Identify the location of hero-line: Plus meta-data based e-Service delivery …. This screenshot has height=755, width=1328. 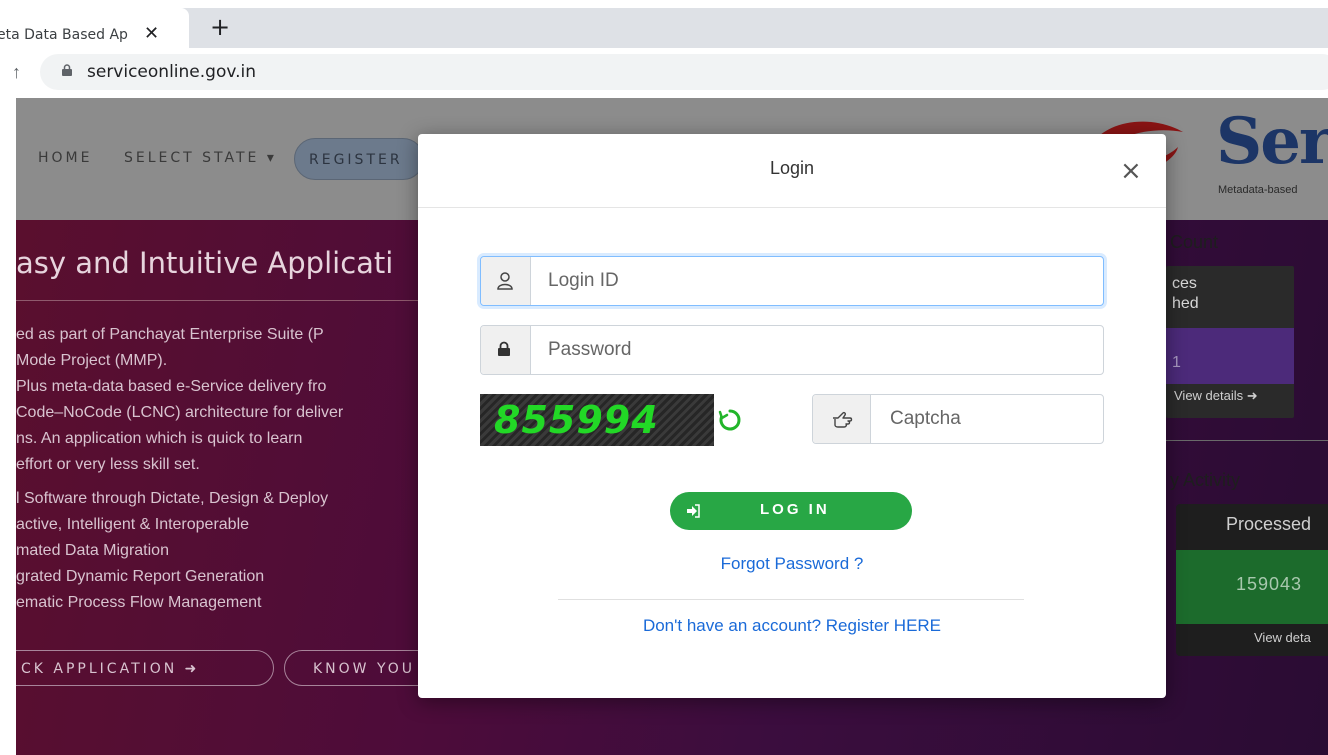
(171, 386).